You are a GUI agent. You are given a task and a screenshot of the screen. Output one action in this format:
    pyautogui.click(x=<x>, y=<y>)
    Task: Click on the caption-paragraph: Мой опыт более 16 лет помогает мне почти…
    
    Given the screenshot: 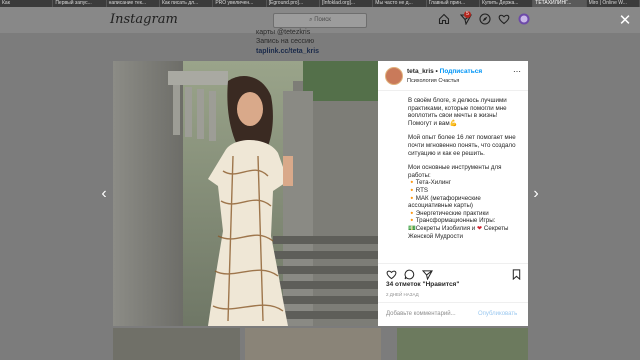 What is the action you would take?
    pyautogui.click(x=462, y=145)
    